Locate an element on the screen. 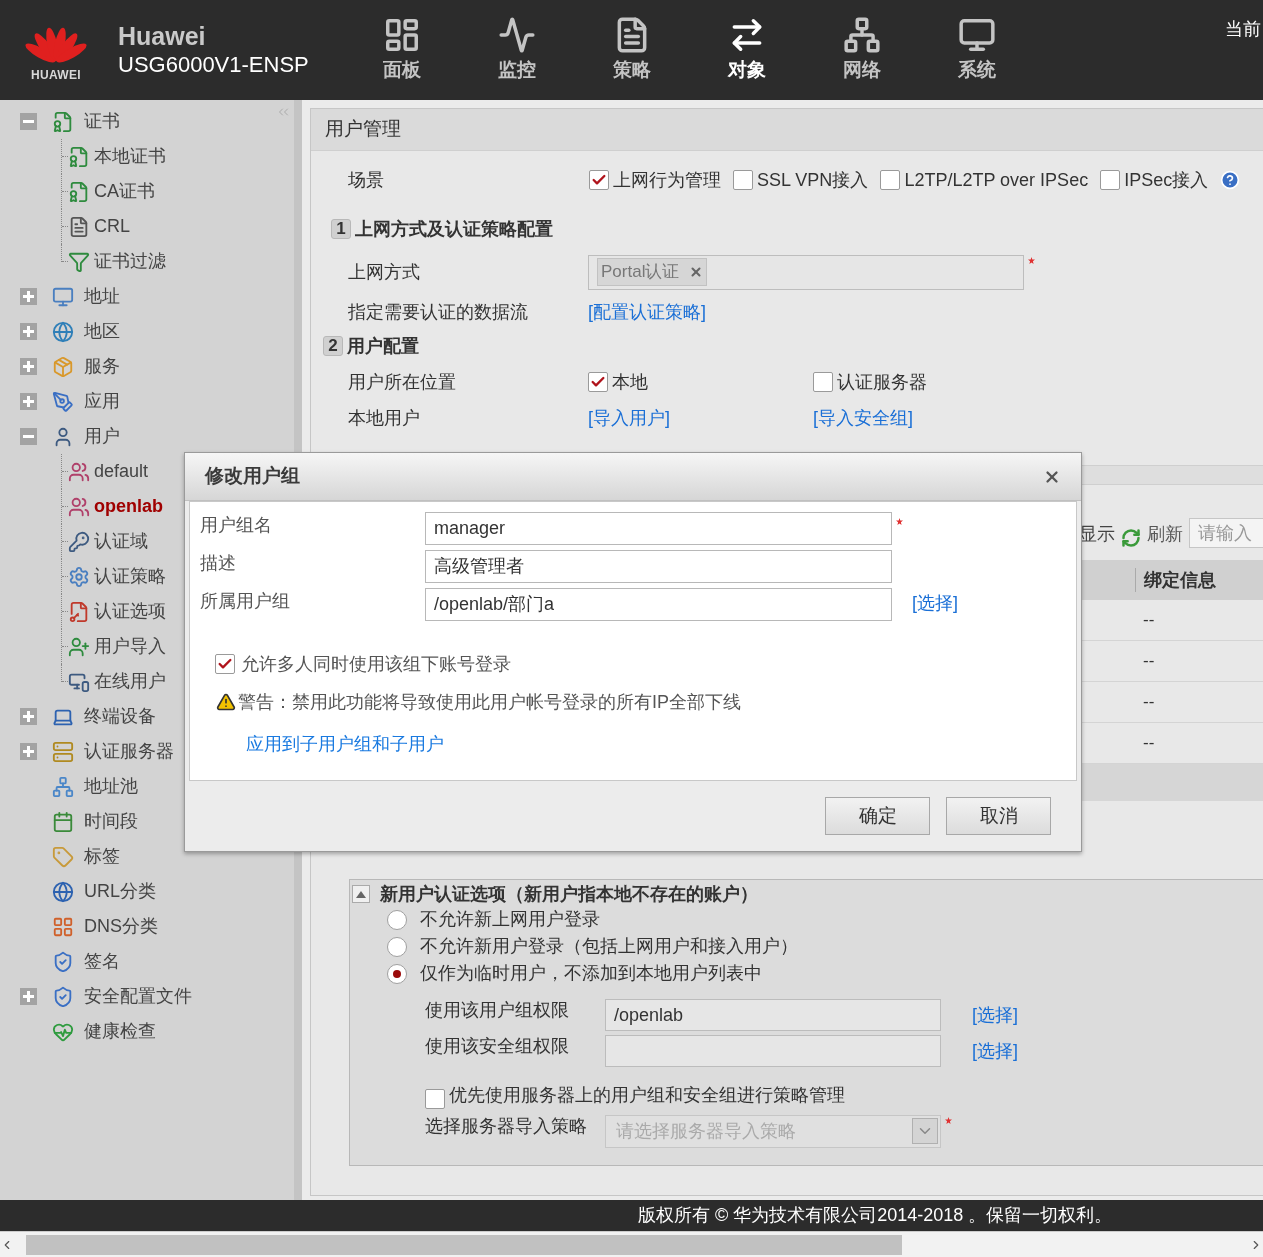 Image resolution: width=1263 pixels, height=1257 pixels. warning-icon is located at coordinates (226, 702).